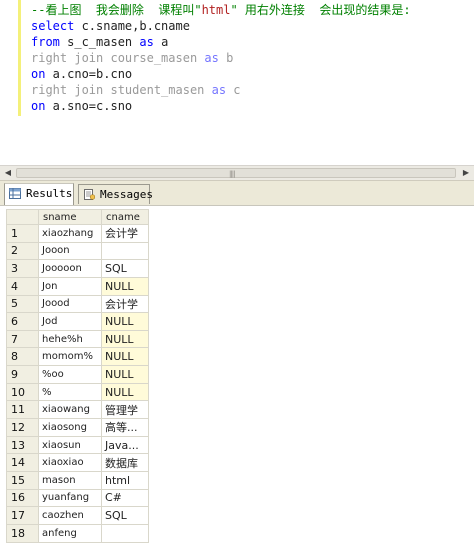 Image resolution: width=474 pixels, height=552 pixels. Describe the element at coordinates (22, 392) in the screenshot. I see `row-number: 10` at that location.